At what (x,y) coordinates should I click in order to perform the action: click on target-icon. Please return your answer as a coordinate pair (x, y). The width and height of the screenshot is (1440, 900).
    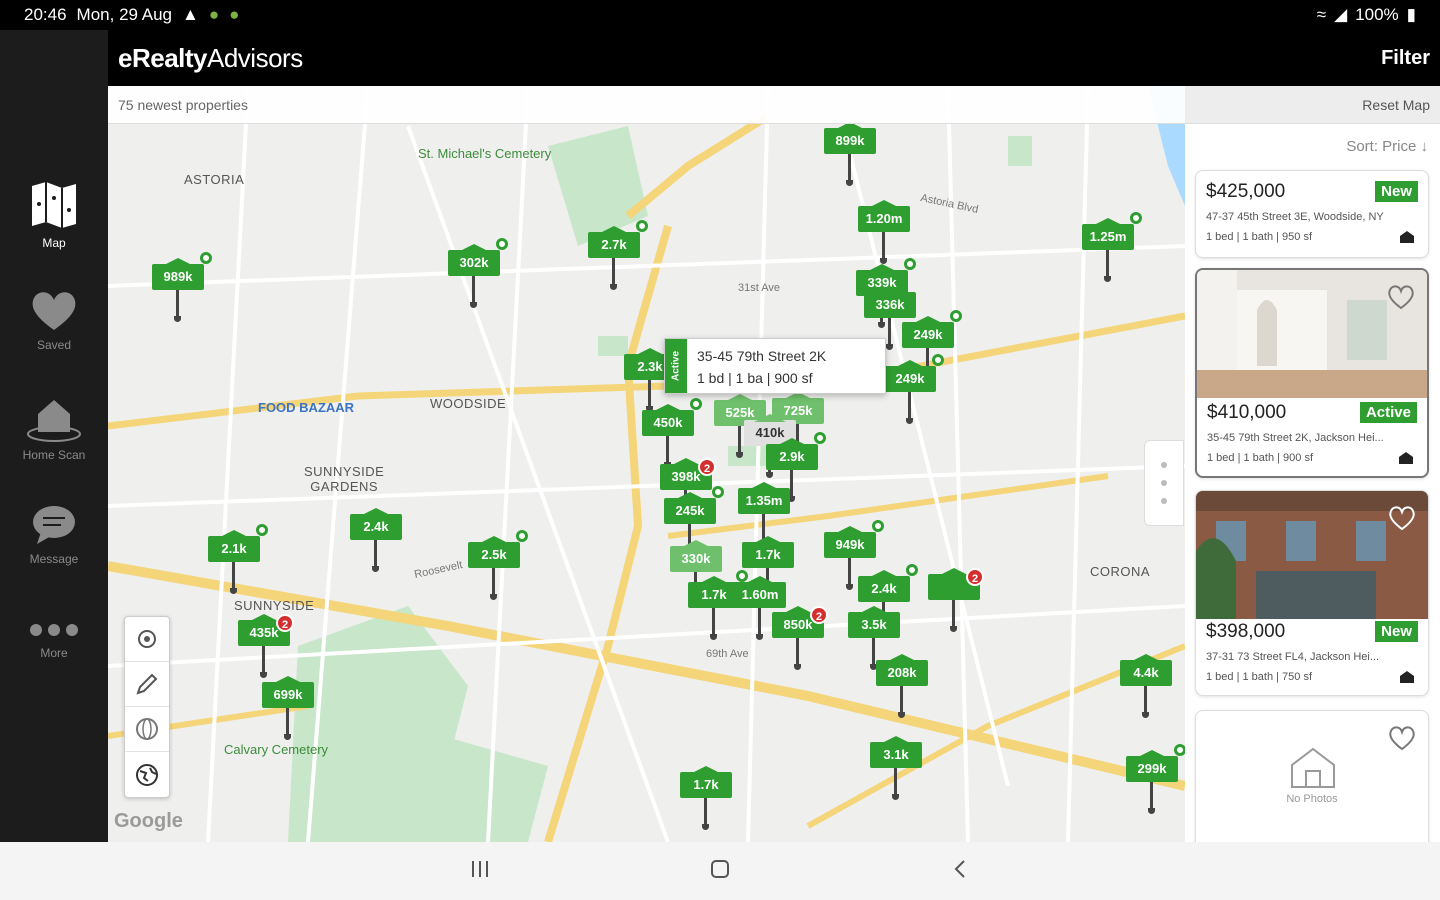
    Looking at the image, I should click on (147, 639).